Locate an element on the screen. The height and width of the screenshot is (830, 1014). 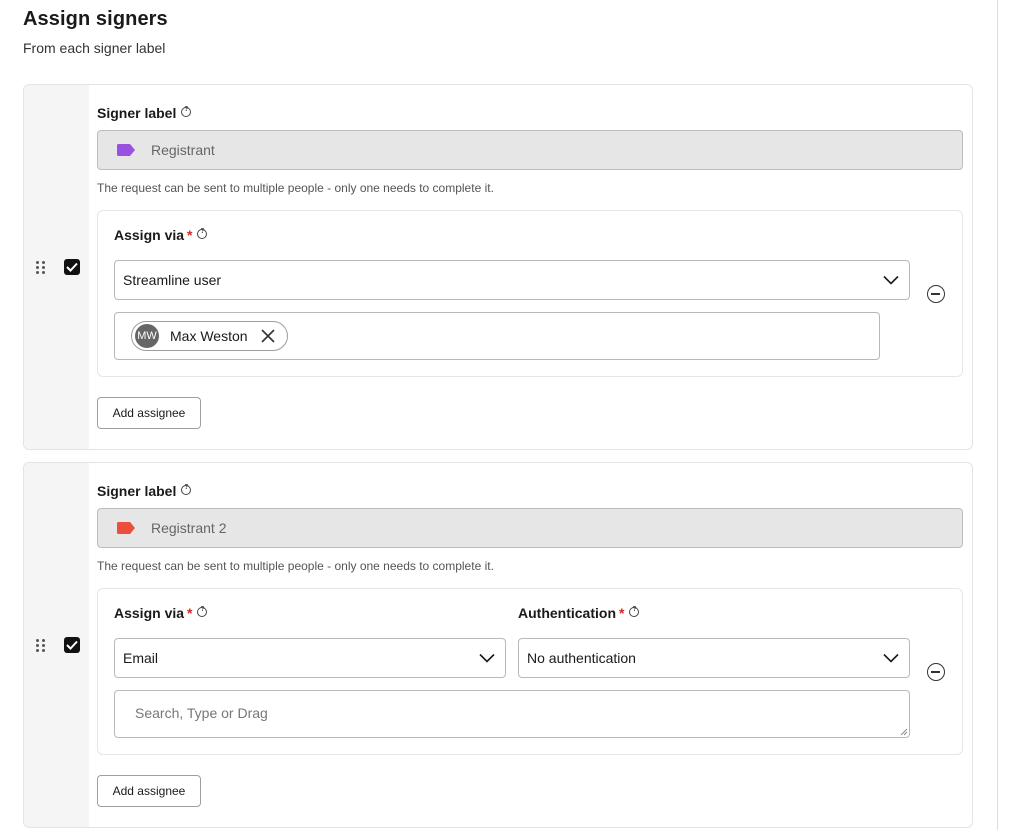
authentication-label: Authentication * is located at coordinates (579, 613).